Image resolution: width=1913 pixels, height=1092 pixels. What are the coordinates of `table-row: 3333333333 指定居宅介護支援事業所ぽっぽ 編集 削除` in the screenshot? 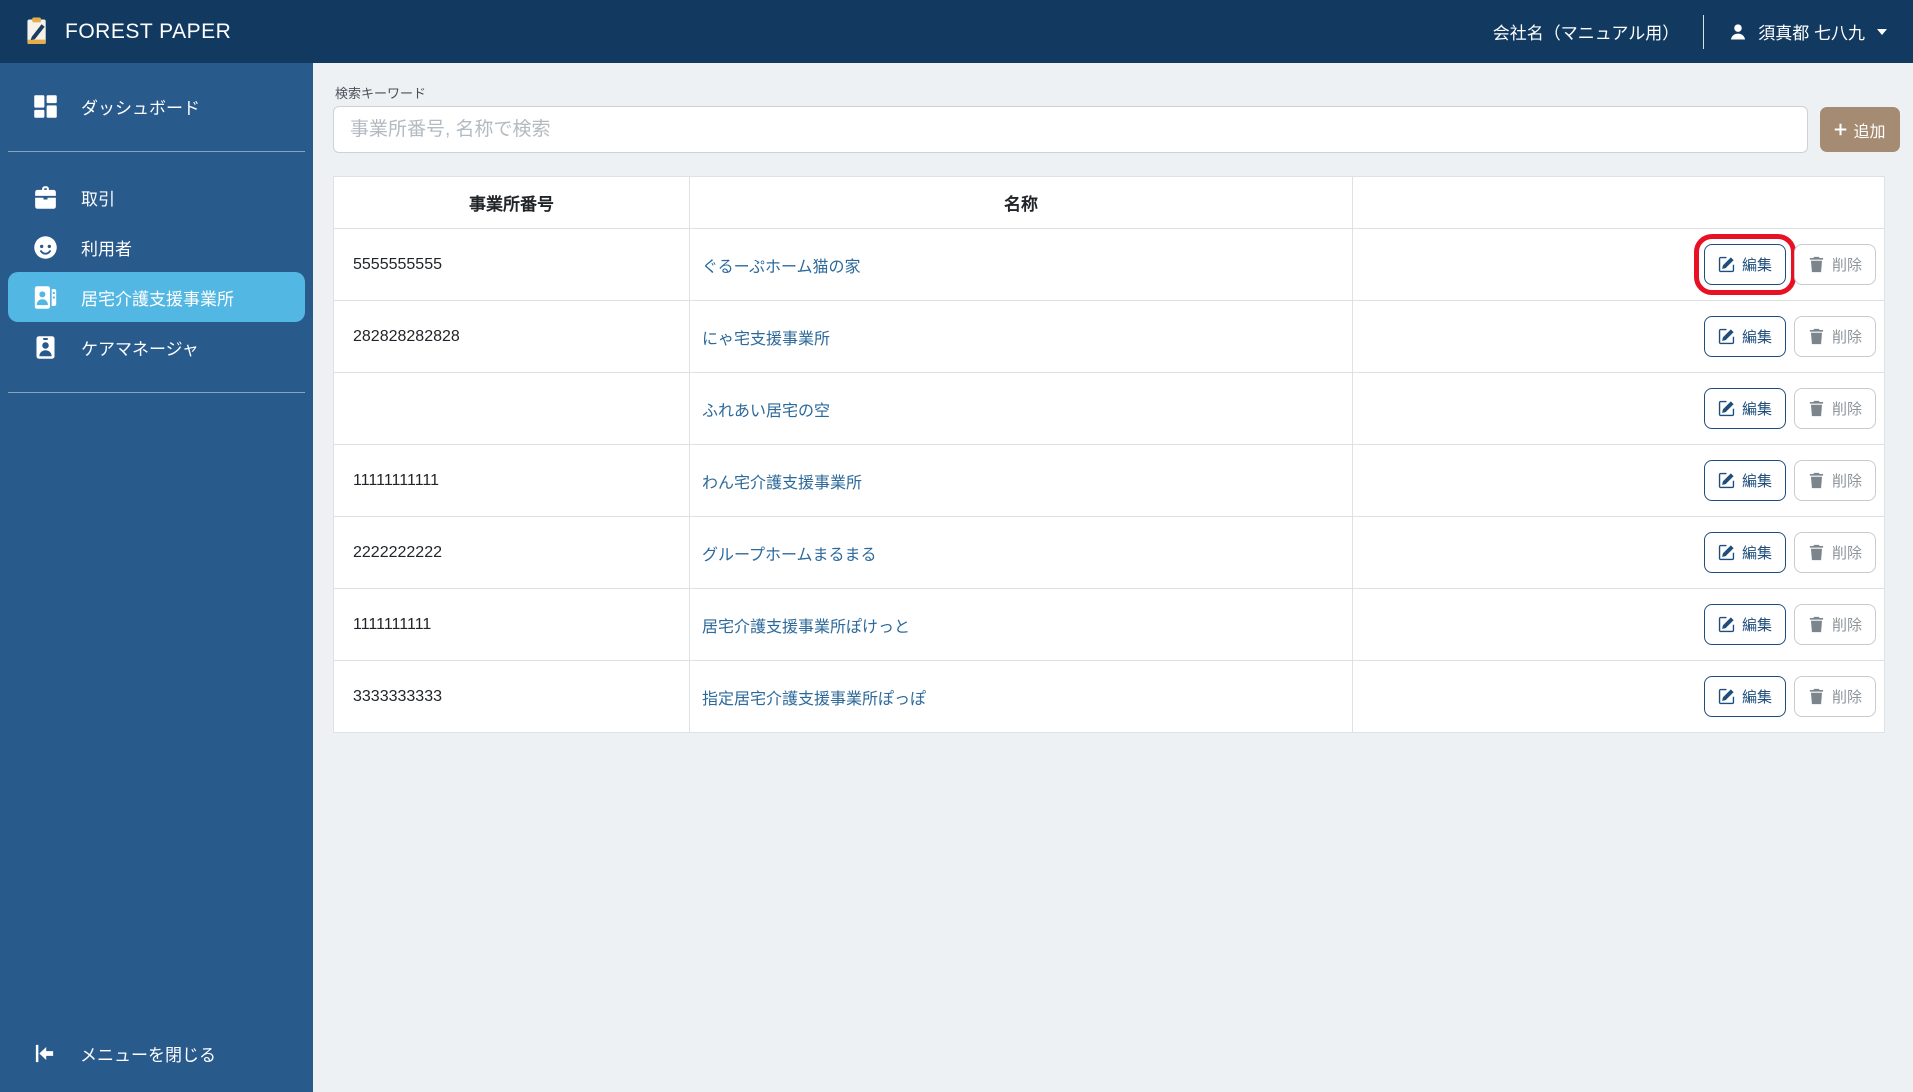 It's located at (1109, 696).